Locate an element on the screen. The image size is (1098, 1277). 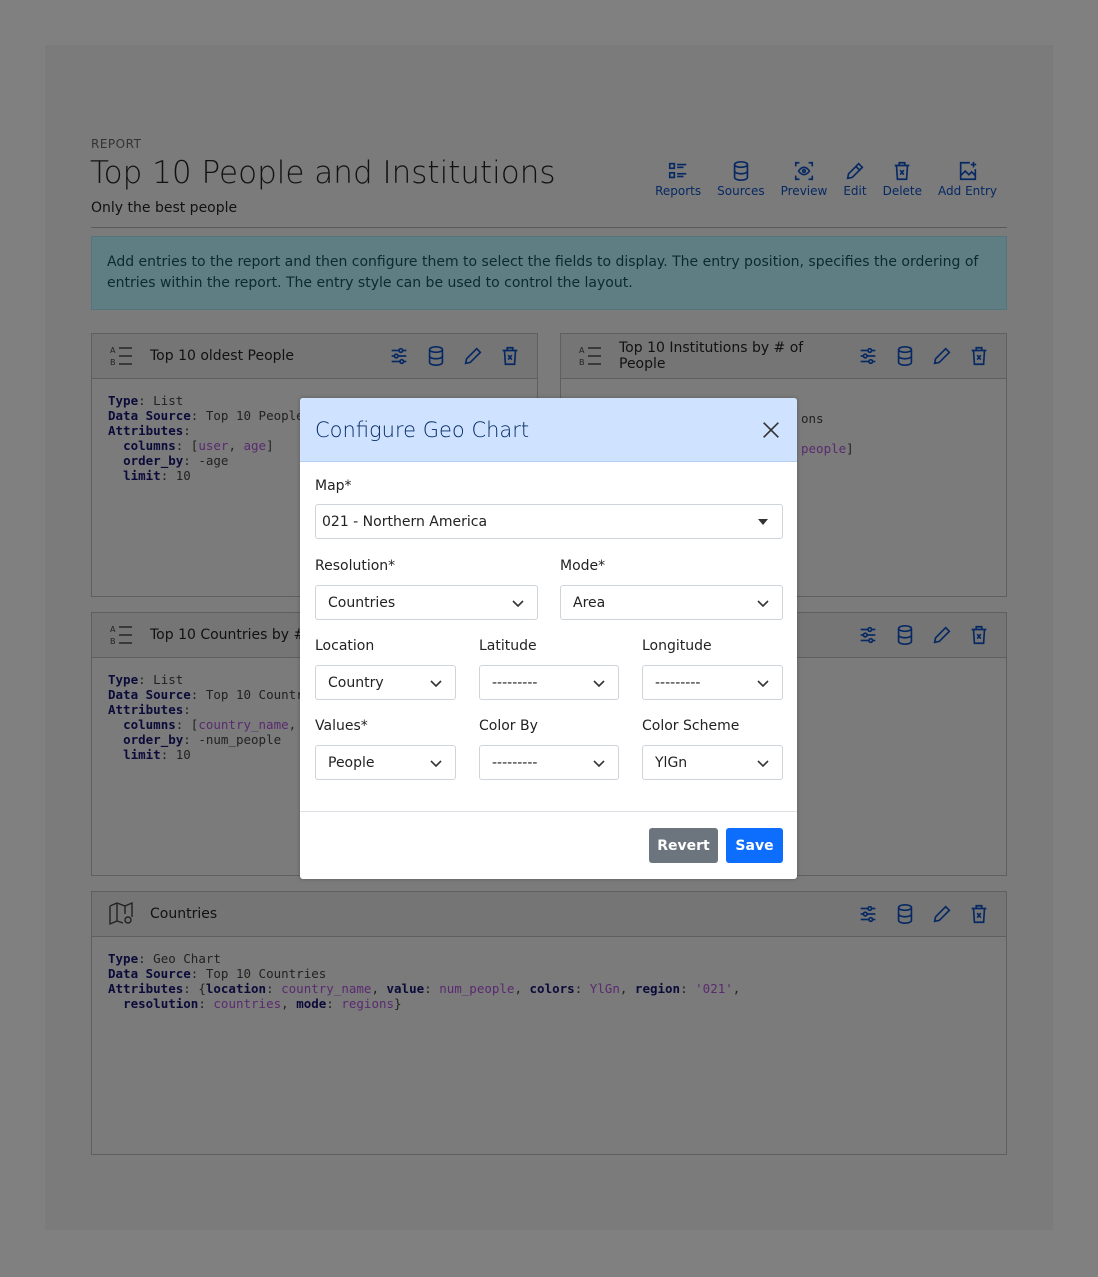
delete-button: Delete is located at coordinates (902, 179).